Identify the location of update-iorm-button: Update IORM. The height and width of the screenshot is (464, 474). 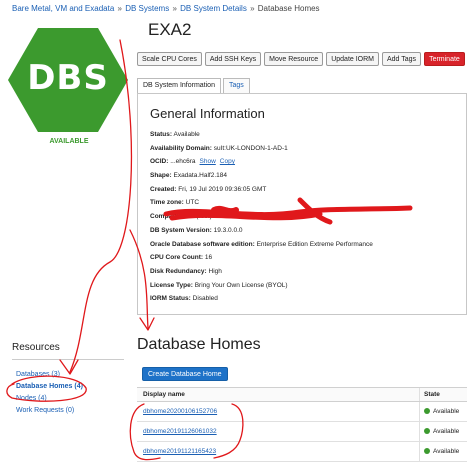
(352, 59).